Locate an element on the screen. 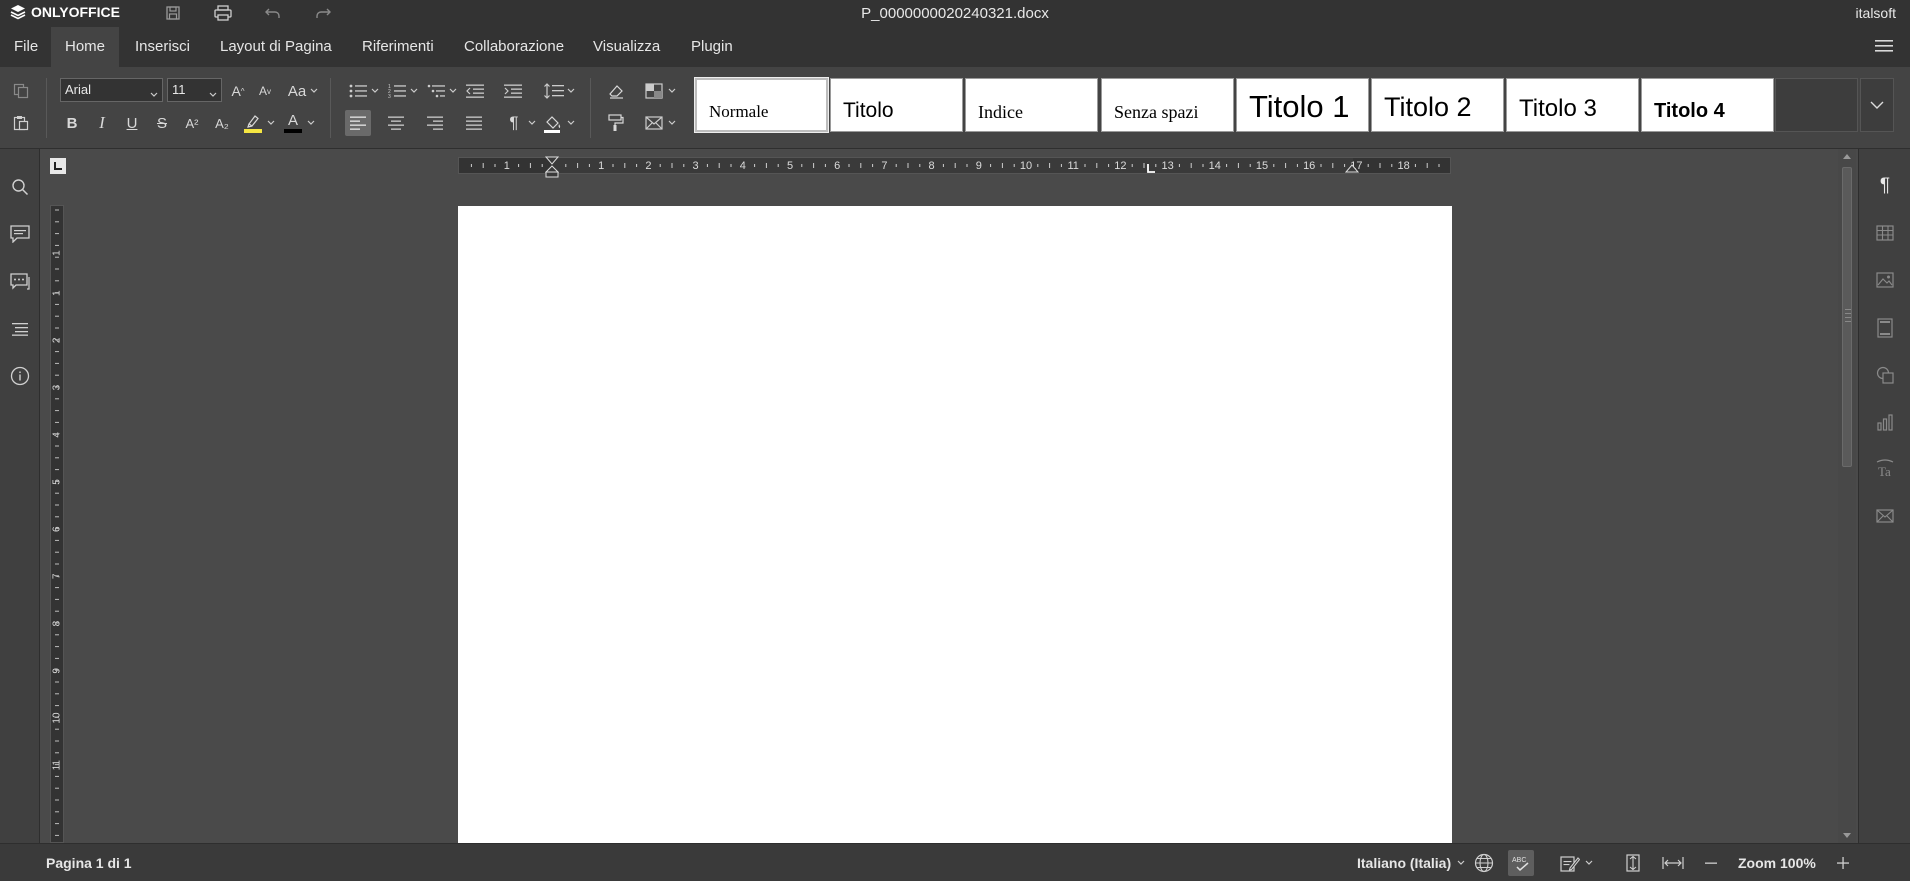  font-color-button: A is located at coordinates (293, 123).